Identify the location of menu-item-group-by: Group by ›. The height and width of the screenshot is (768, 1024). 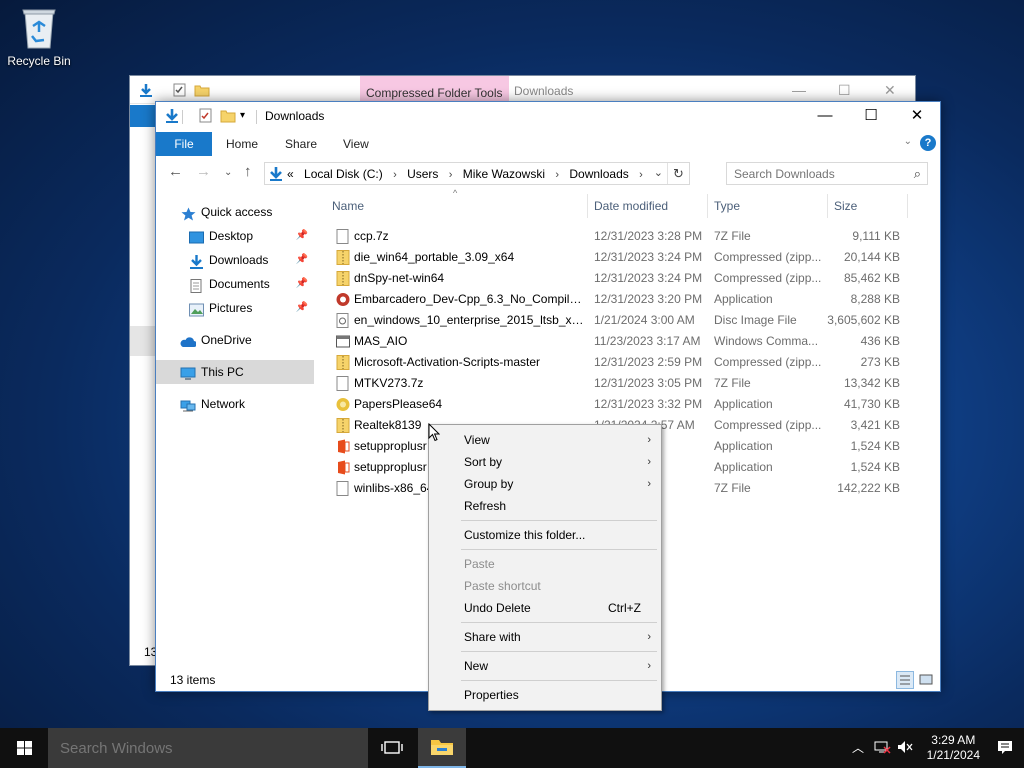
(545, 484).